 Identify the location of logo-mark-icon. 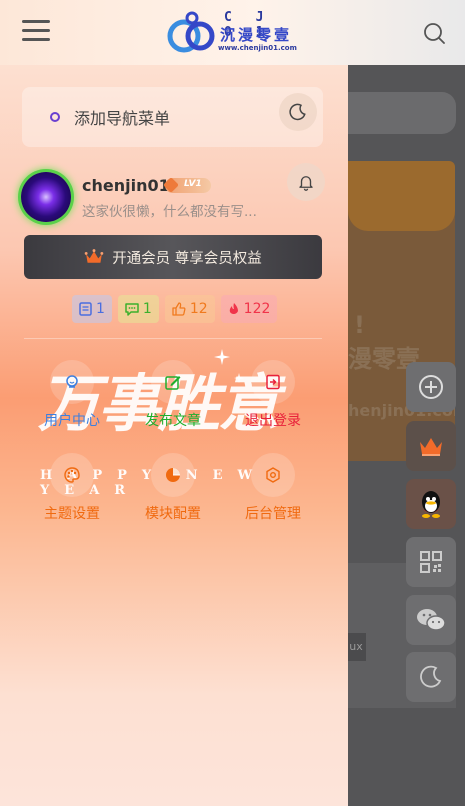
(191, 32).